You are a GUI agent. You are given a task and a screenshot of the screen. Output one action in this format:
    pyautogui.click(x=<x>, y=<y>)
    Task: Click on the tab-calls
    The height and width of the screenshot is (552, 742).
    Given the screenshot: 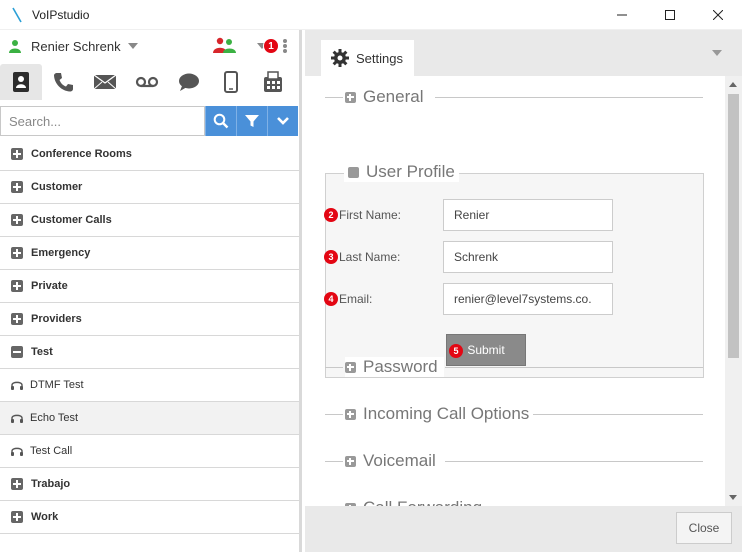 What is the action you would take?
    pyautogui.click(x=63, y=82)
    